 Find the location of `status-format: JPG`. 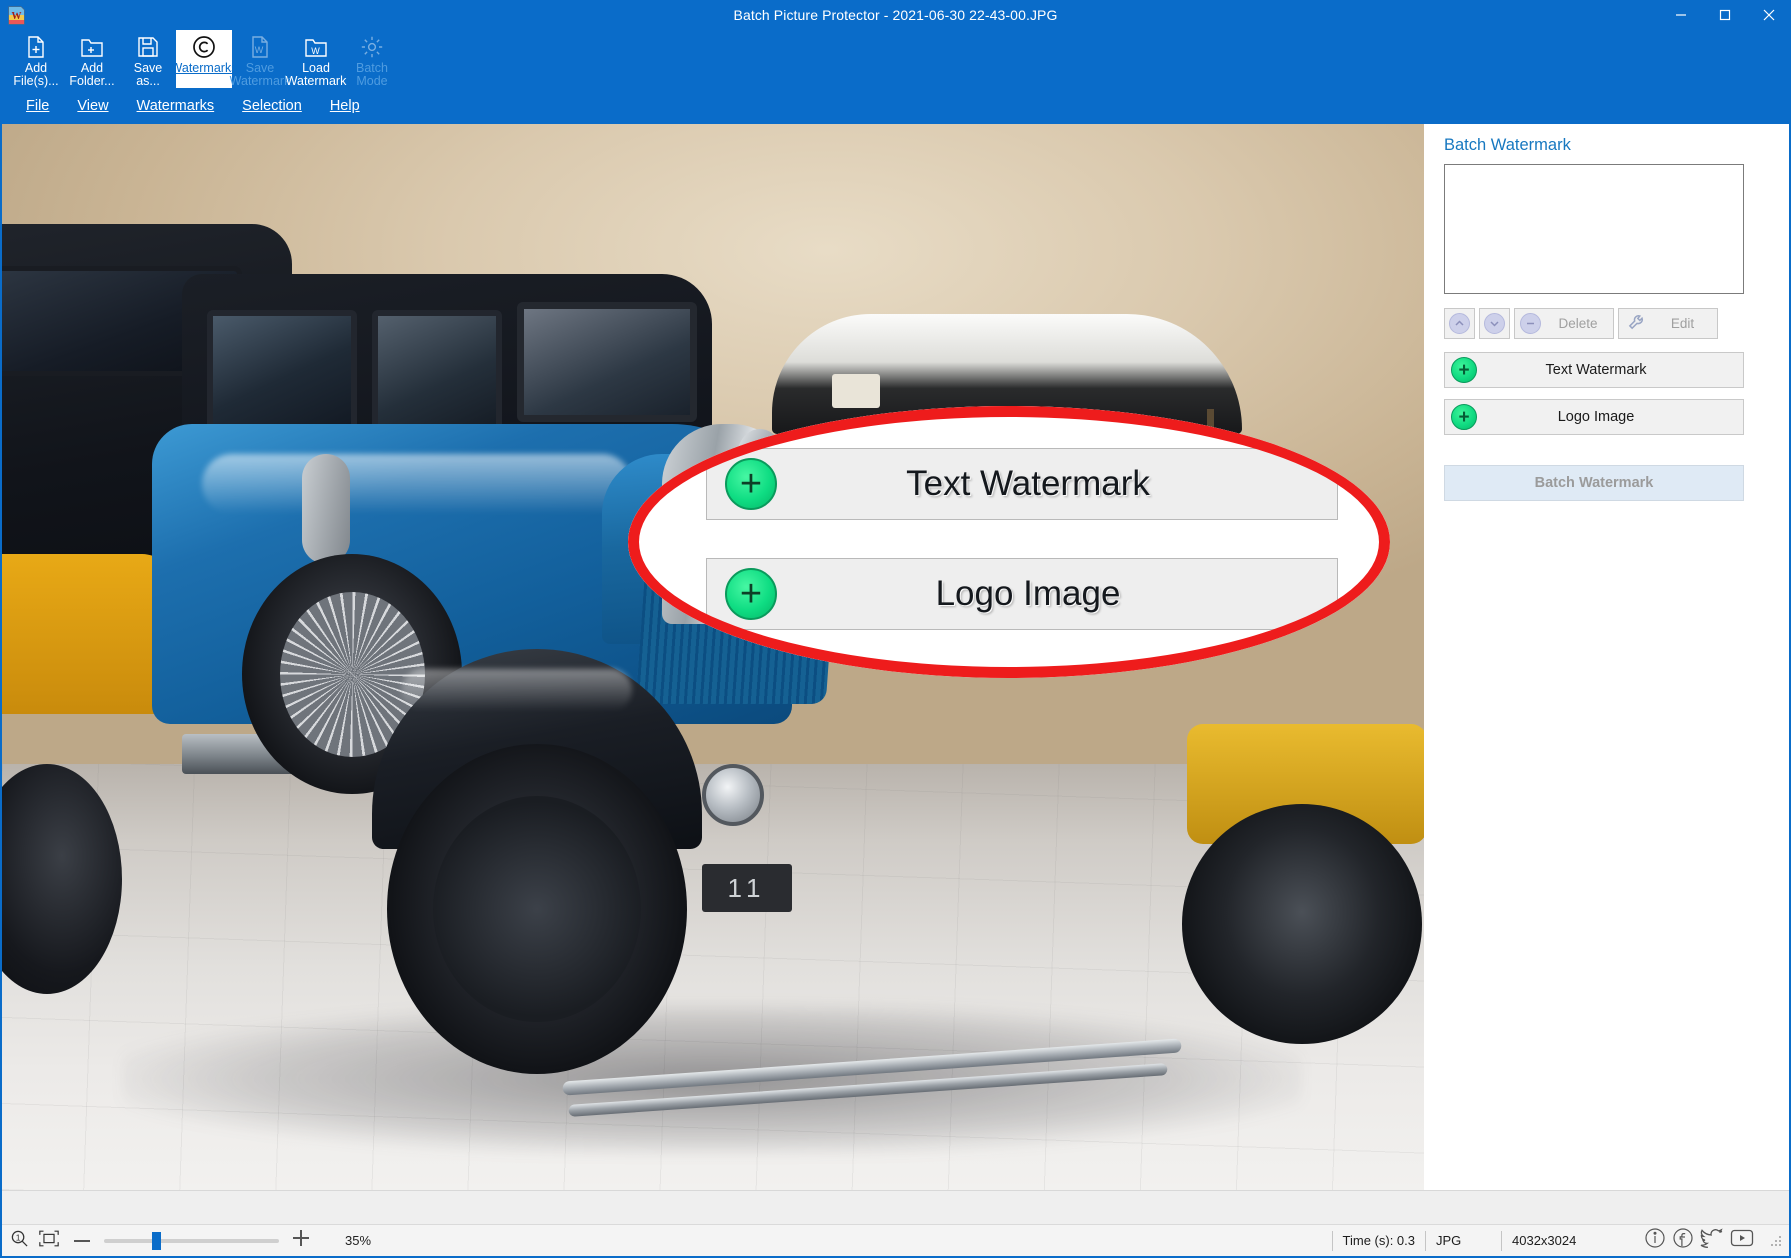

status-format: JPG is located at coordinates (1463, 1240).